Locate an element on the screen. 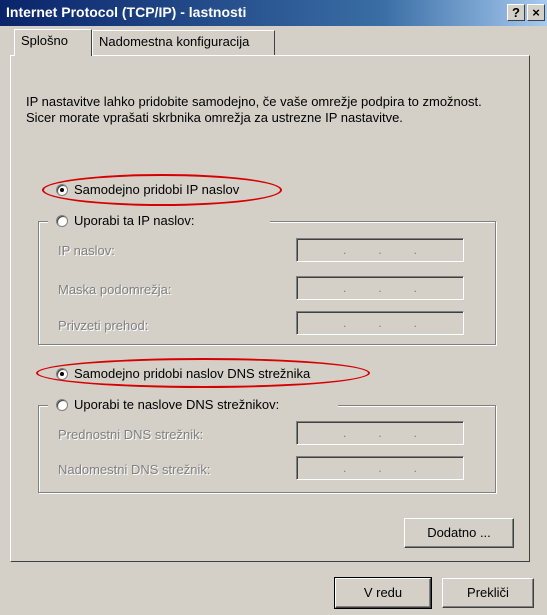  ip-address-label: IP naslov: is located at coordinates (86, 250).